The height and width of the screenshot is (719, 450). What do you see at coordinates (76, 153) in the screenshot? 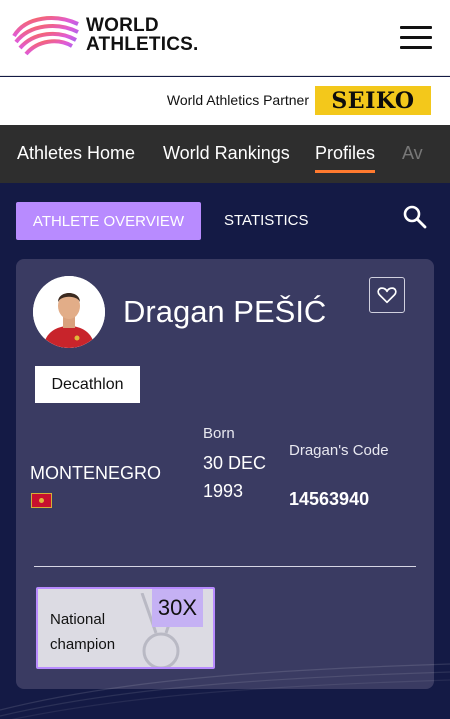
I see `nav-athletes-home: Athletes Home` at bounding box center [76, 153].